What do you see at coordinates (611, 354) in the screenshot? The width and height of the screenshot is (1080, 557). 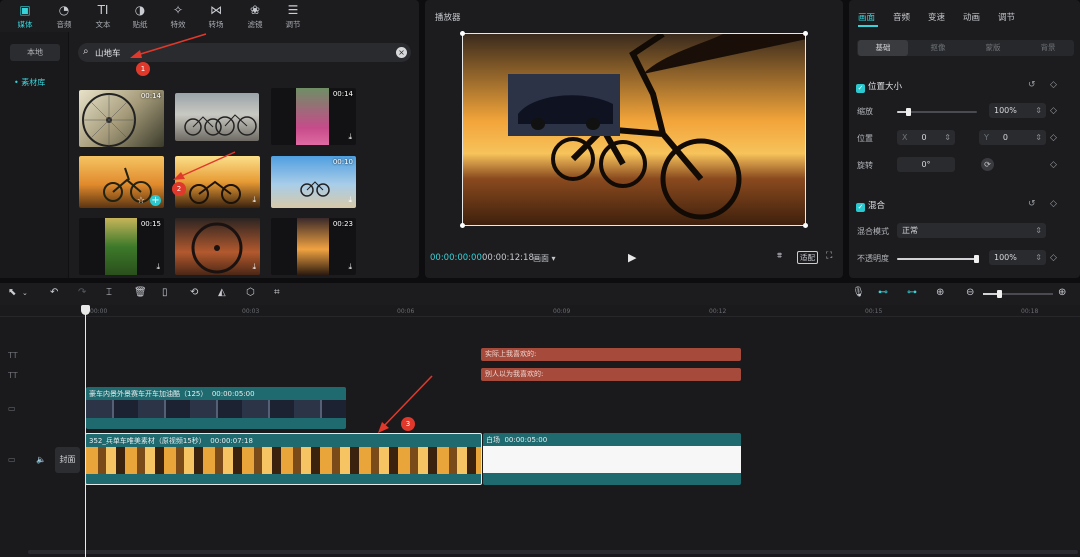 I see `text-clip: 实际上我喜欢的:` at bounding box center [611, 354].